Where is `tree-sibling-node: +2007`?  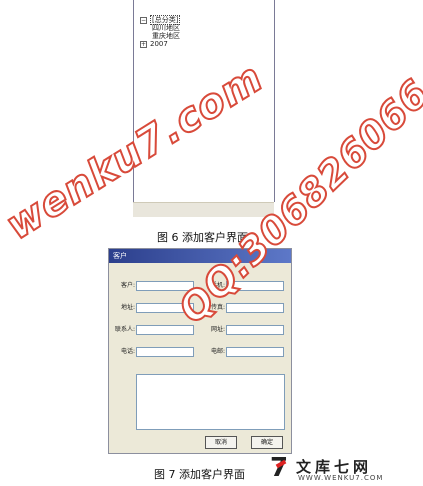 tree-sibling-node: +2007 is located at coordinates (154, 44).